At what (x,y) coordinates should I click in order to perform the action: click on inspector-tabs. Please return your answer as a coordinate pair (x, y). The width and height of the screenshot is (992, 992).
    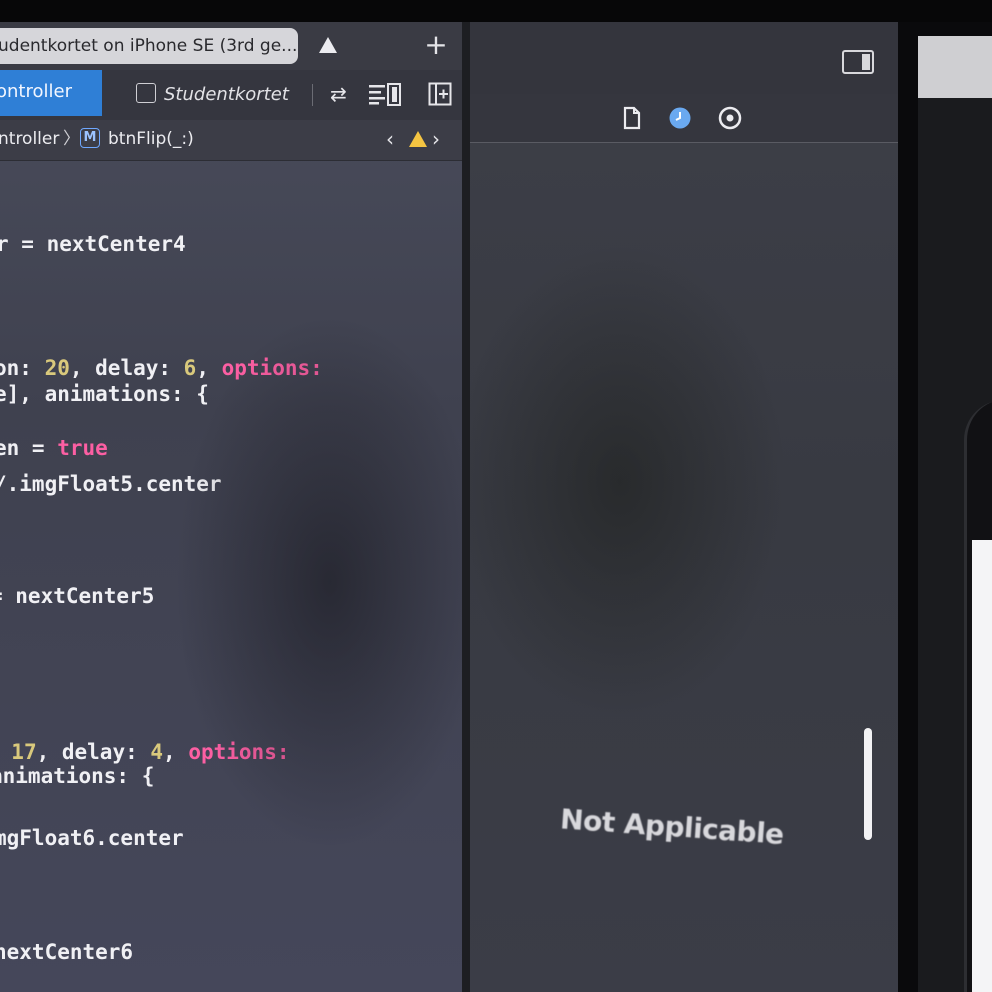
    Looking at the image, I should click on (684, 118).